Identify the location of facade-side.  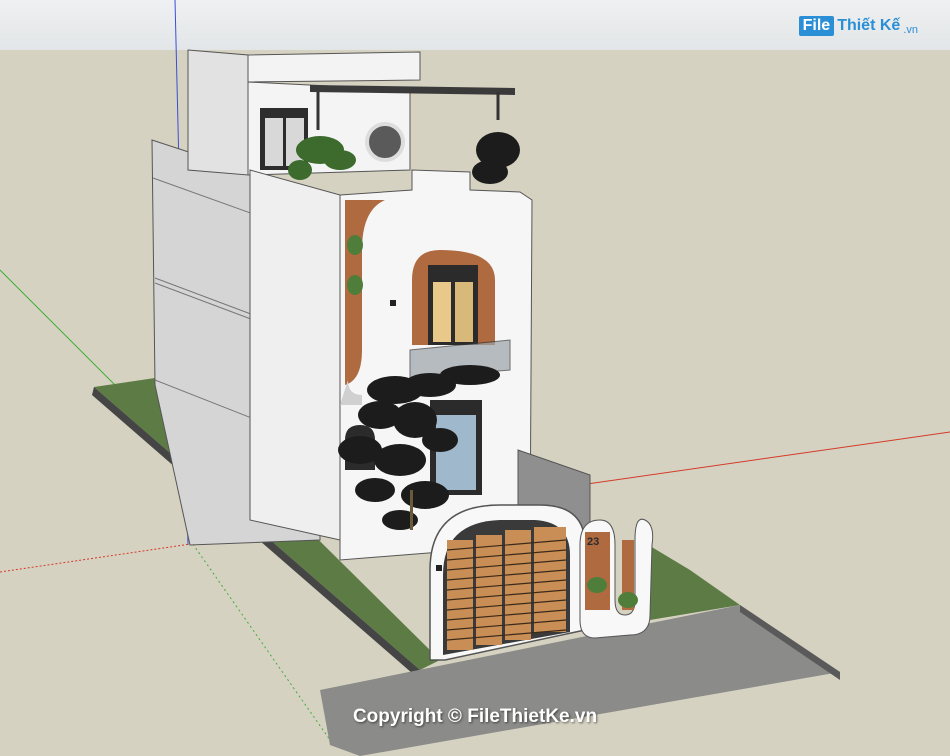
(295, 355).